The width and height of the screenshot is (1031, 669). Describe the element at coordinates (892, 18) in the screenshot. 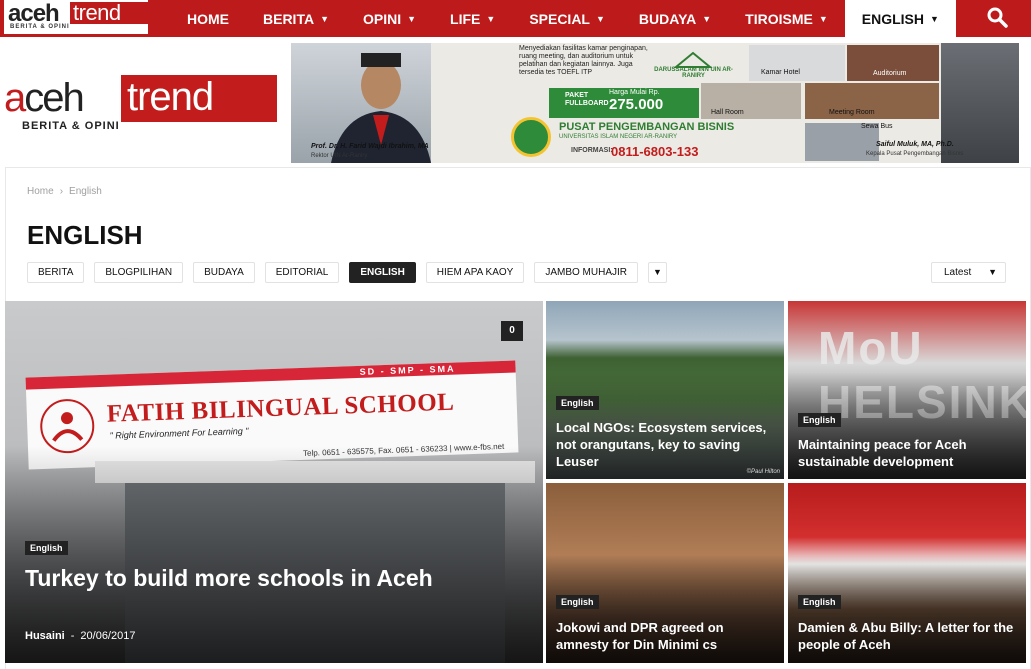

I see `menu-label: ENGLISH` at that location.